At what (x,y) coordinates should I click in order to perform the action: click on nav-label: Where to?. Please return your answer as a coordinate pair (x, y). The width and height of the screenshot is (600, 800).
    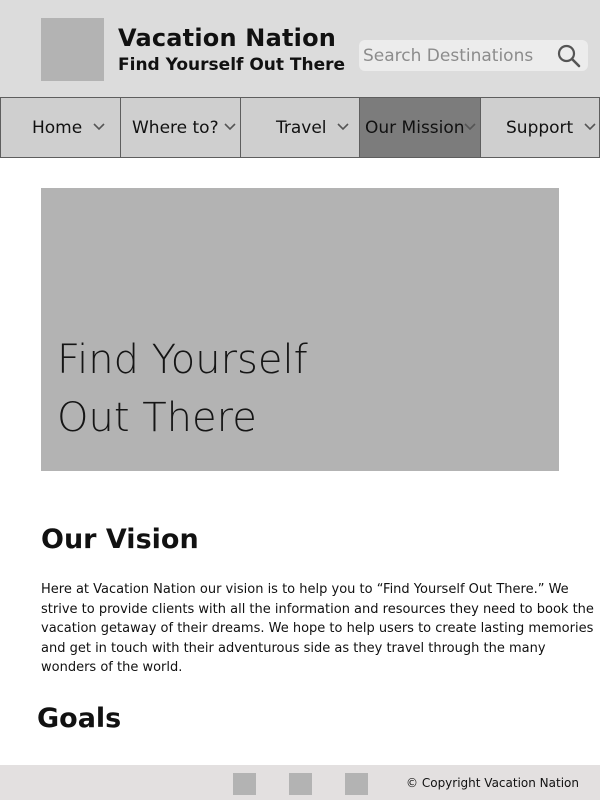
    Looking at the image, I should click on (175, 127).